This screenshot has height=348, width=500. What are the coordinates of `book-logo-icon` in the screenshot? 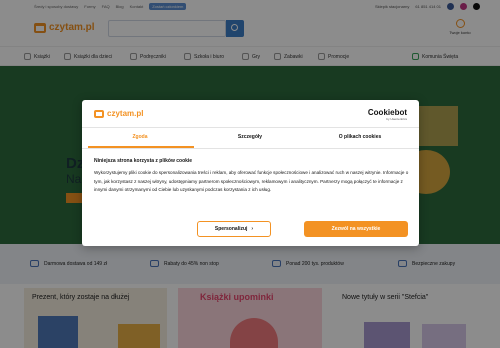 It's located at (99, 113).